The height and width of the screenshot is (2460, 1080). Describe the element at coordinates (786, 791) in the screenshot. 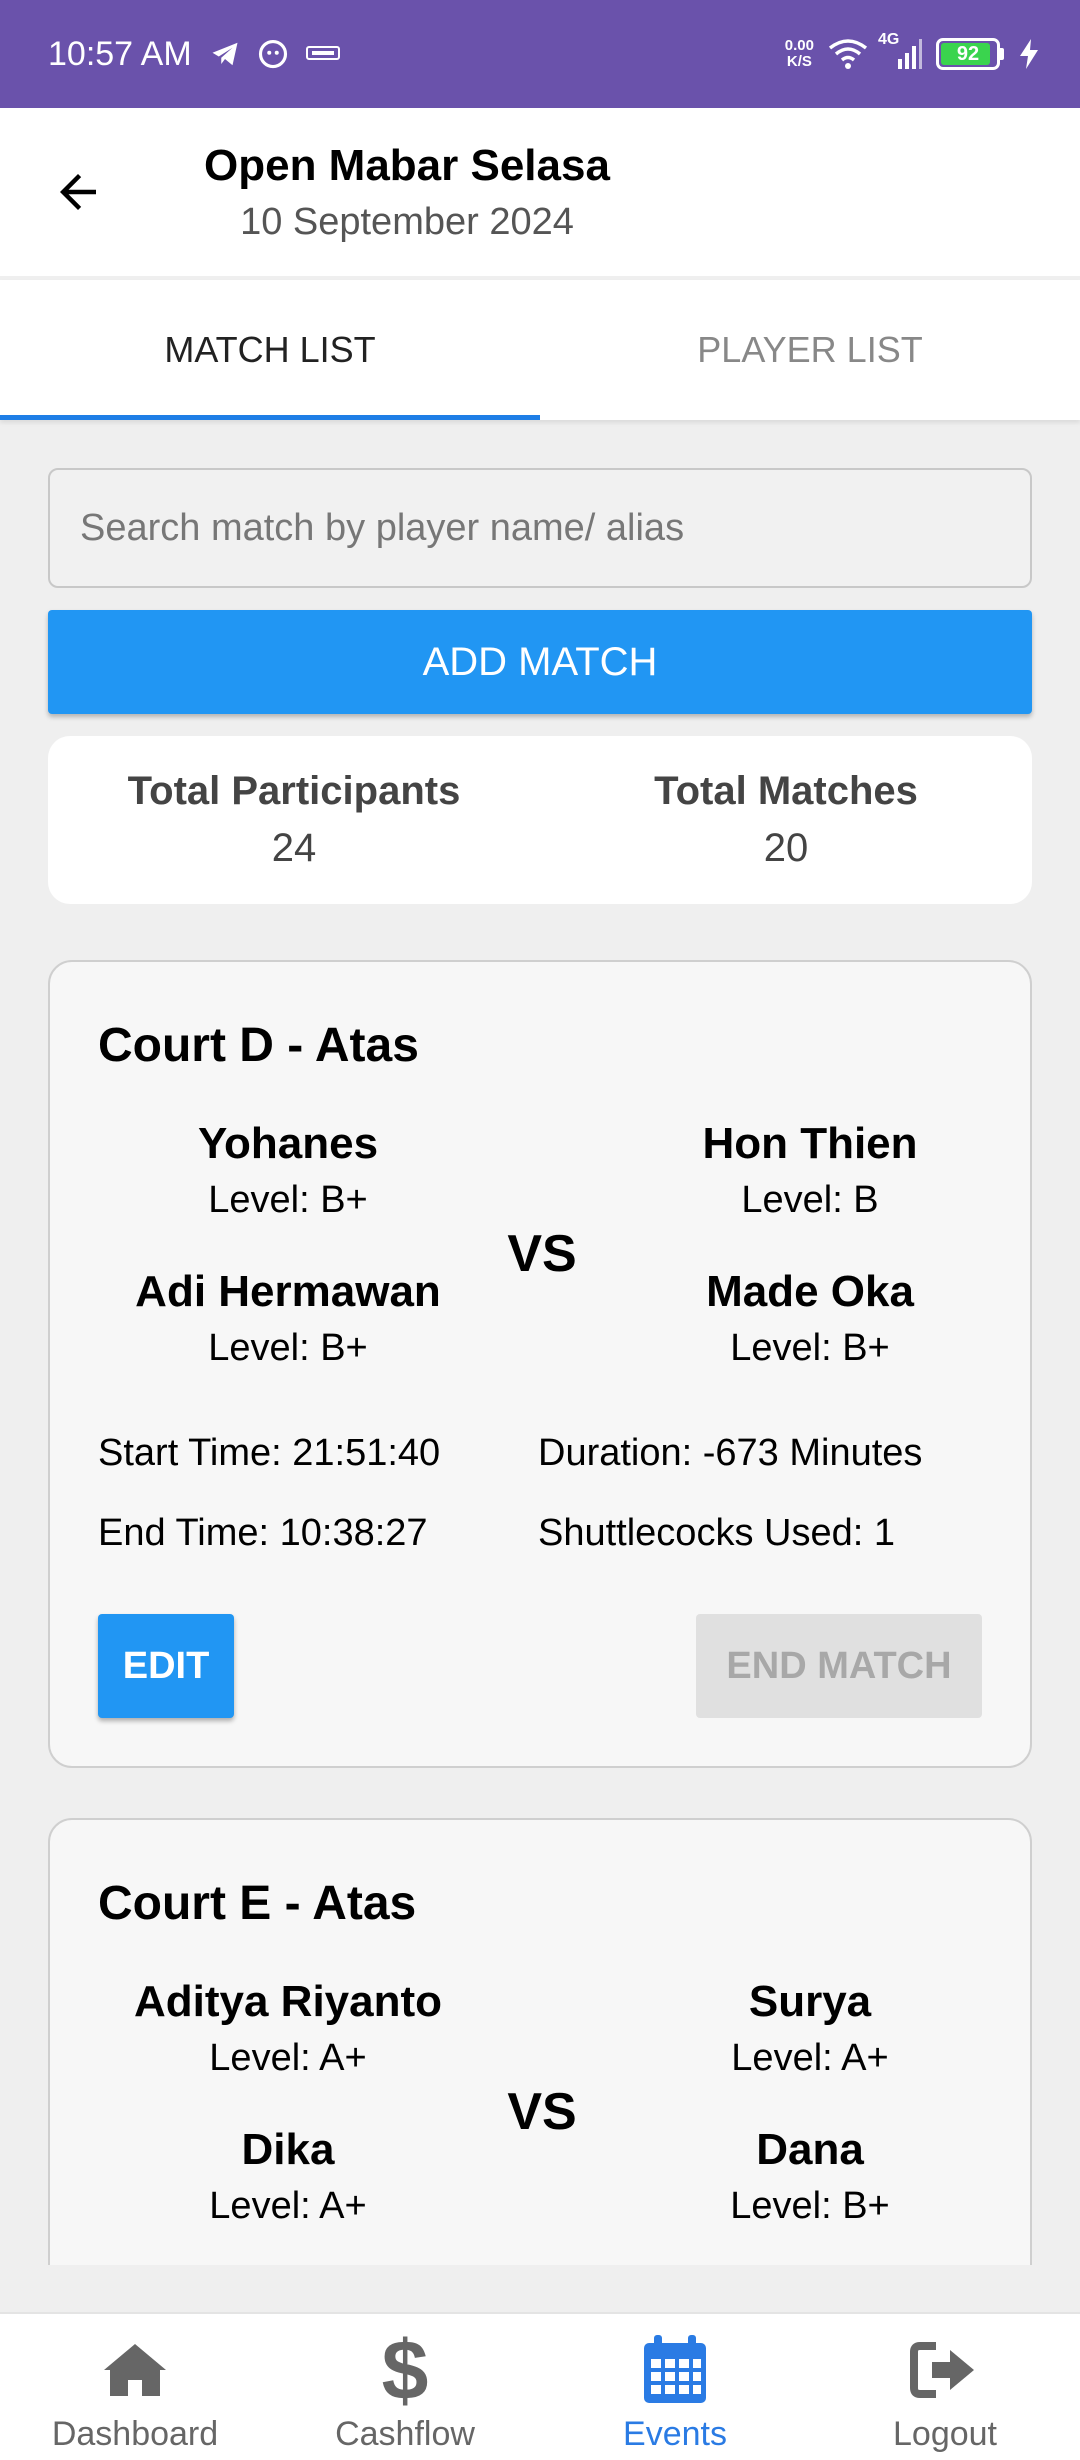

I see `matches-label: Total Matches` at that location.